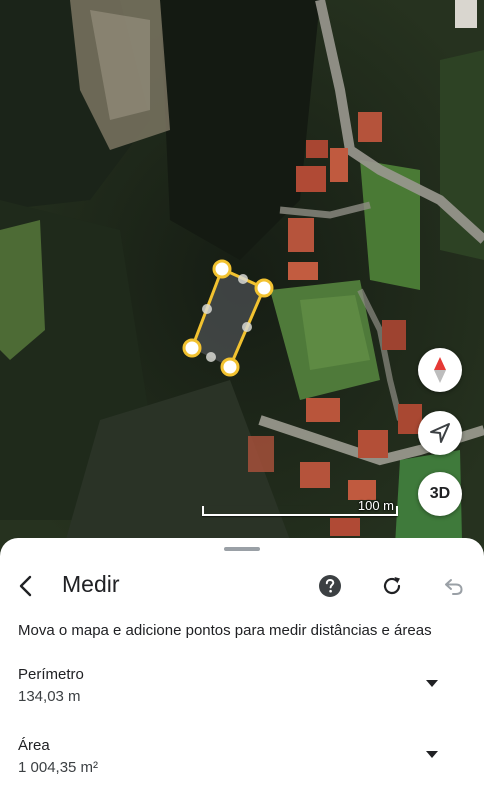  Describe the element at coordinates (49, 696) in the screenshot. I see `perimeter-value: 134,03 m` at that location.